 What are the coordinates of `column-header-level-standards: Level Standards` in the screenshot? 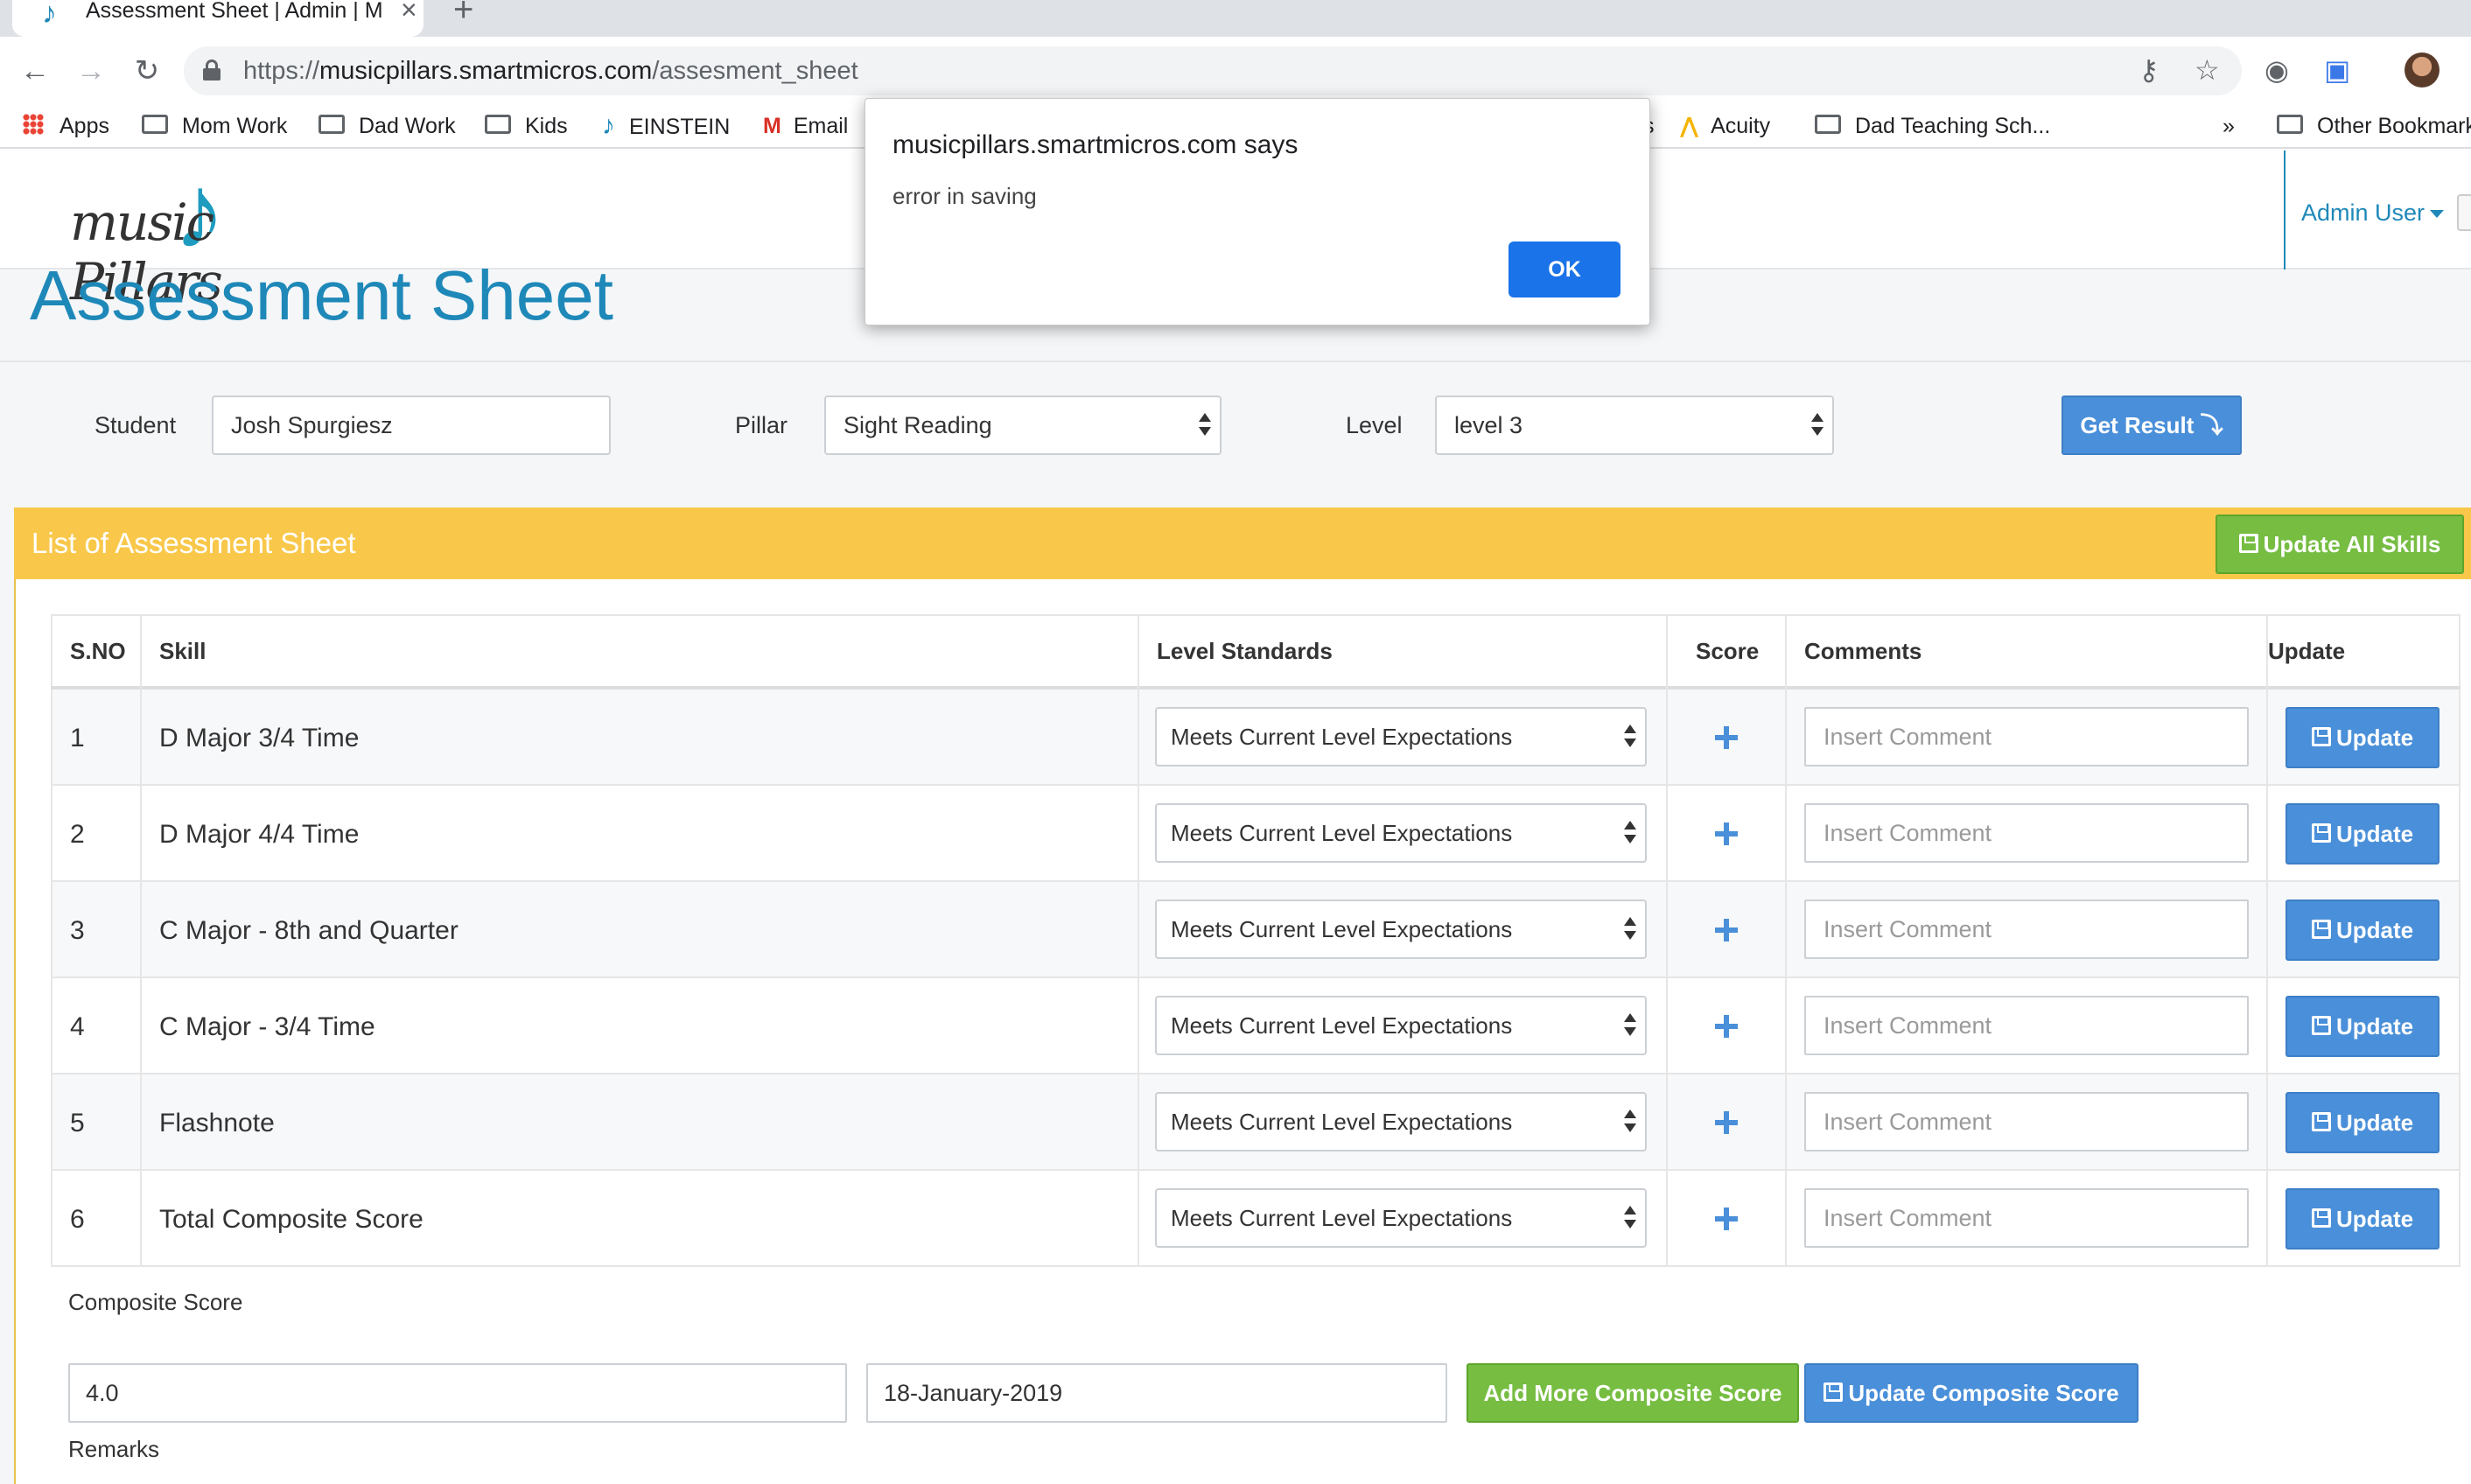 It's located at (1245, 651).